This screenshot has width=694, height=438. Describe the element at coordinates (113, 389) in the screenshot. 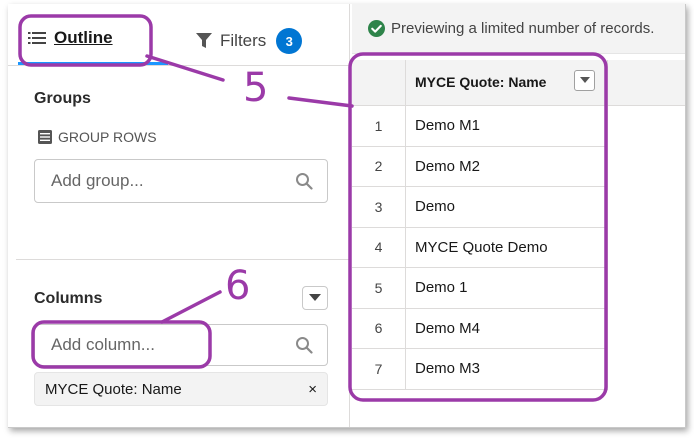

I see `selected-column-label: MYCE Quote: Name` at that location.